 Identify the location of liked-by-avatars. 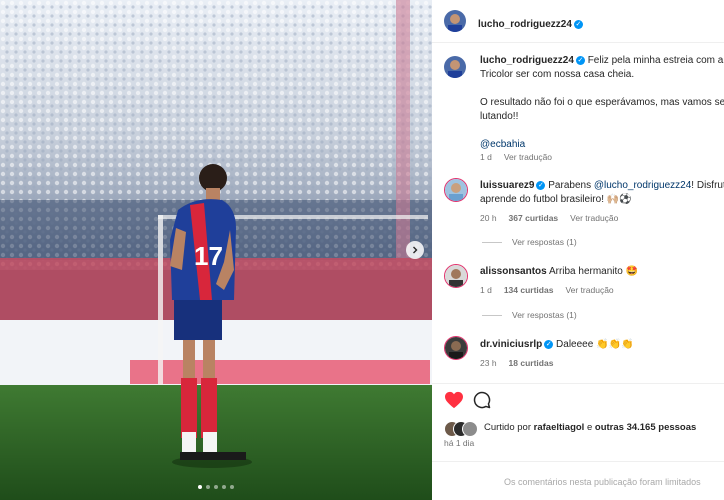
(462, 429).